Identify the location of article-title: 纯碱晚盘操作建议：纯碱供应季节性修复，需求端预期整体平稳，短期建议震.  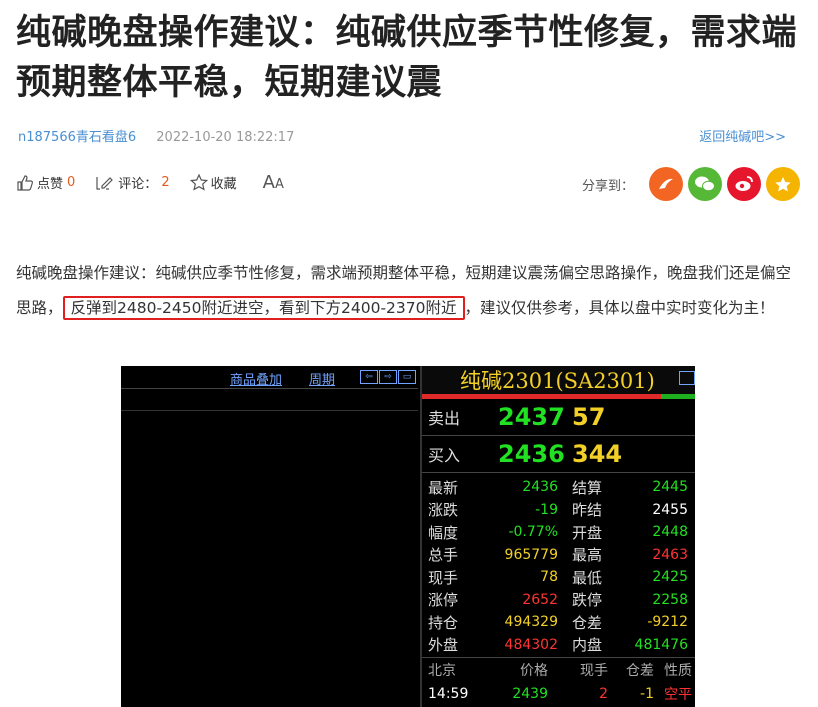
(407, 58).